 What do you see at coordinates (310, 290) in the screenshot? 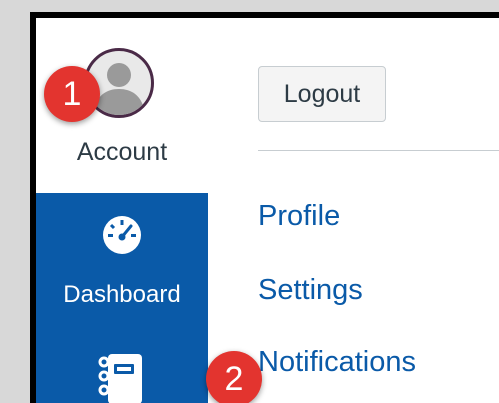
I see `settings-link: Settings` at bounding box center [310, 290].